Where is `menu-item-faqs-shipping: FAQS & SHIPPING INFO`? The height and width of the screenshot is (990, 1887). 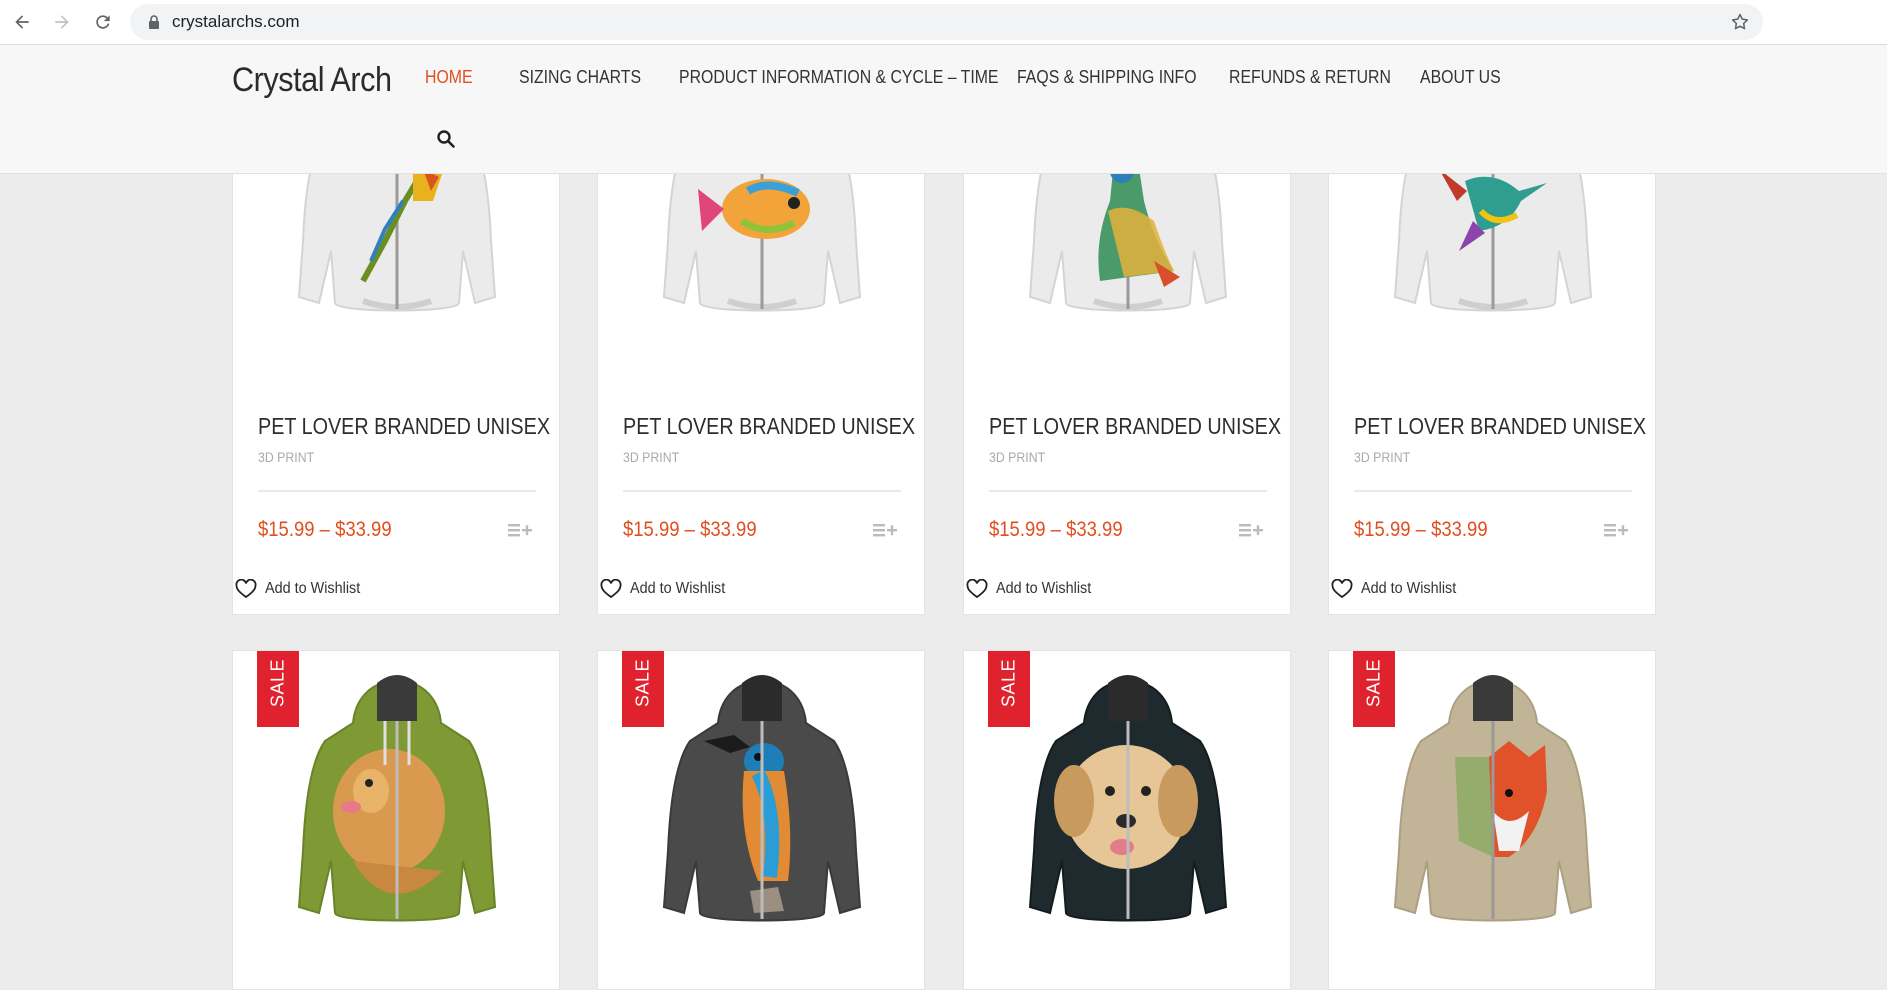
menu-item-faqs-shipping: FAQS & SHIPPING INFO is located at coordinates (1107, 77).